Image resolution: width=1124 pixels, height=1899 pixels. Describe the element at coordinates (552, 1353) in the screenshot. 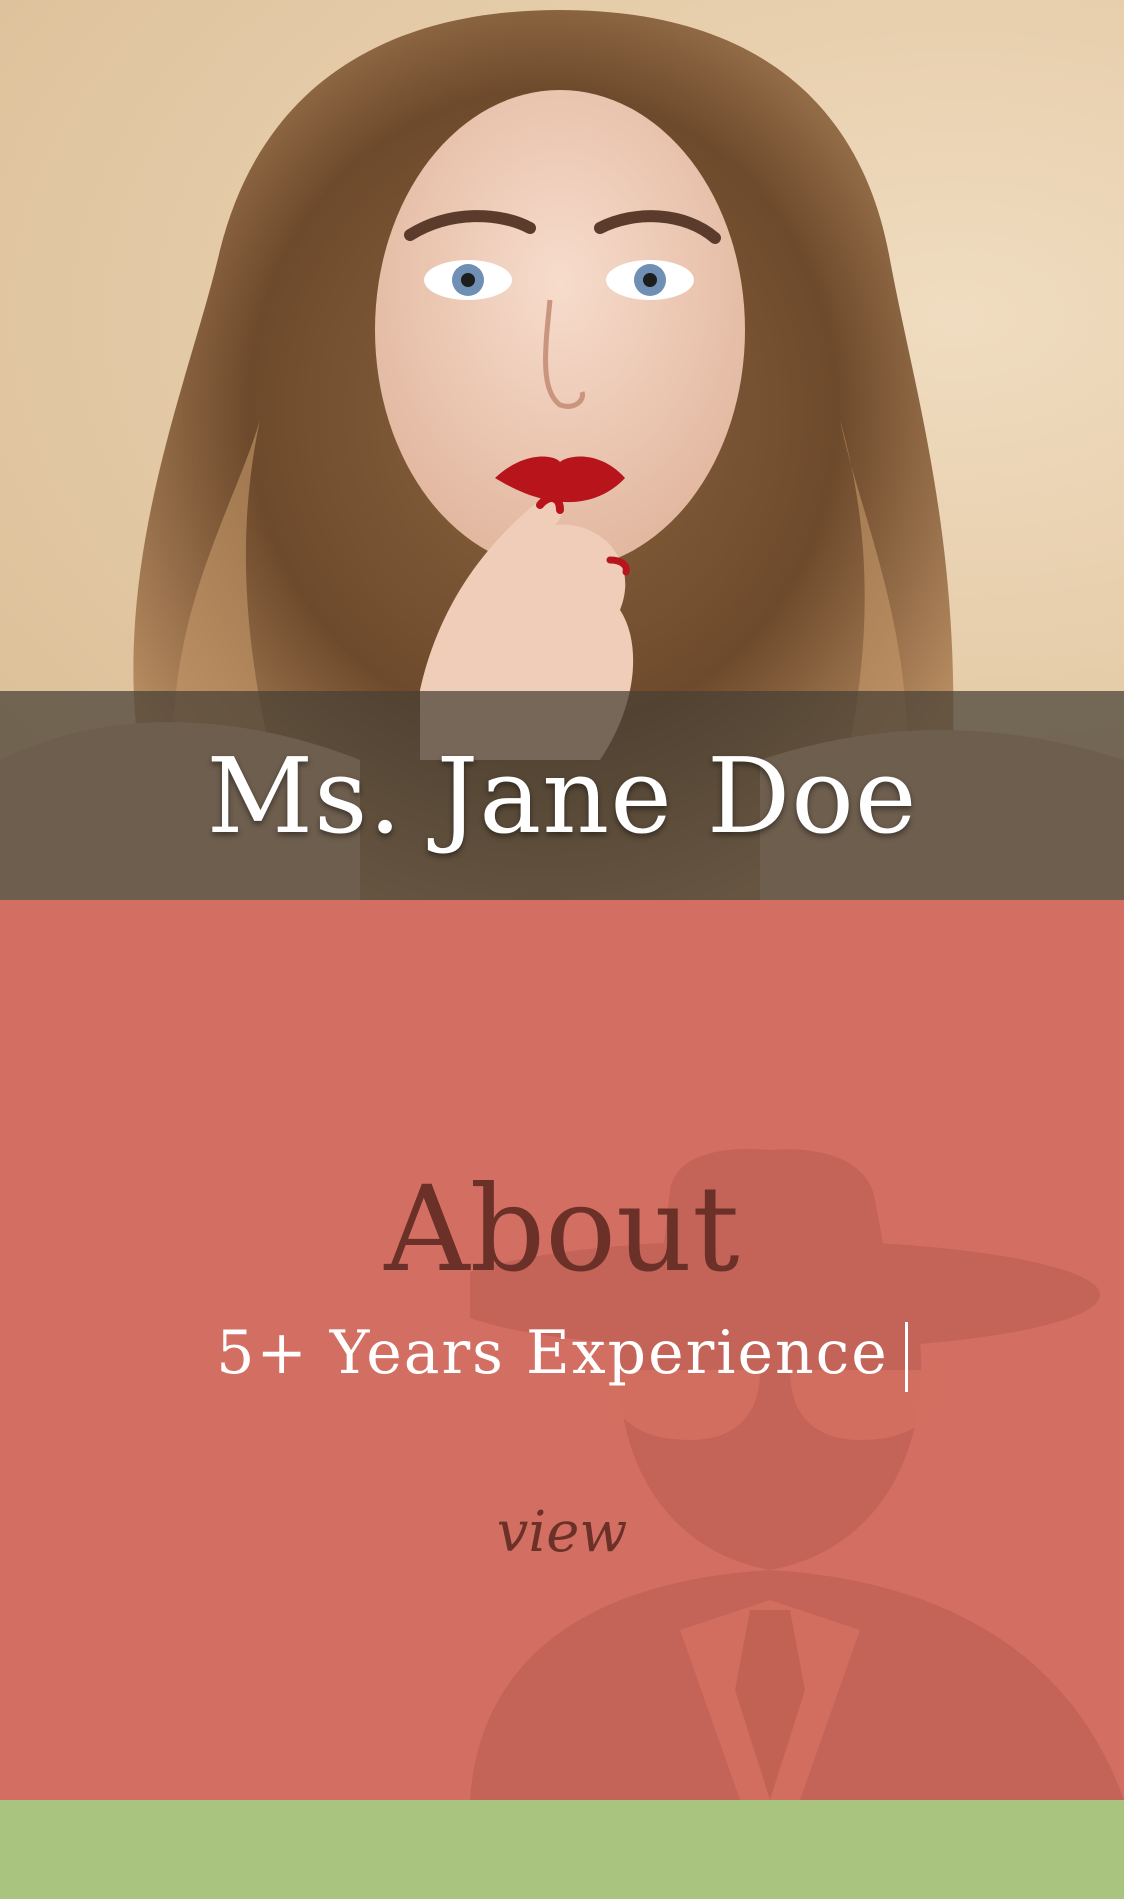

I see `experience-text: 5+ Years Experience` at that location.